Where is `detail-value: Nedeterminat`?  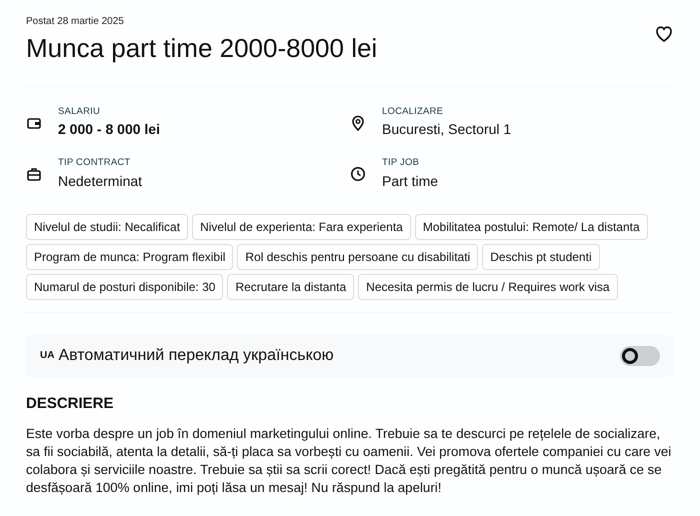
detail-value: Nedeterminat is located at coordinates (100, 181).